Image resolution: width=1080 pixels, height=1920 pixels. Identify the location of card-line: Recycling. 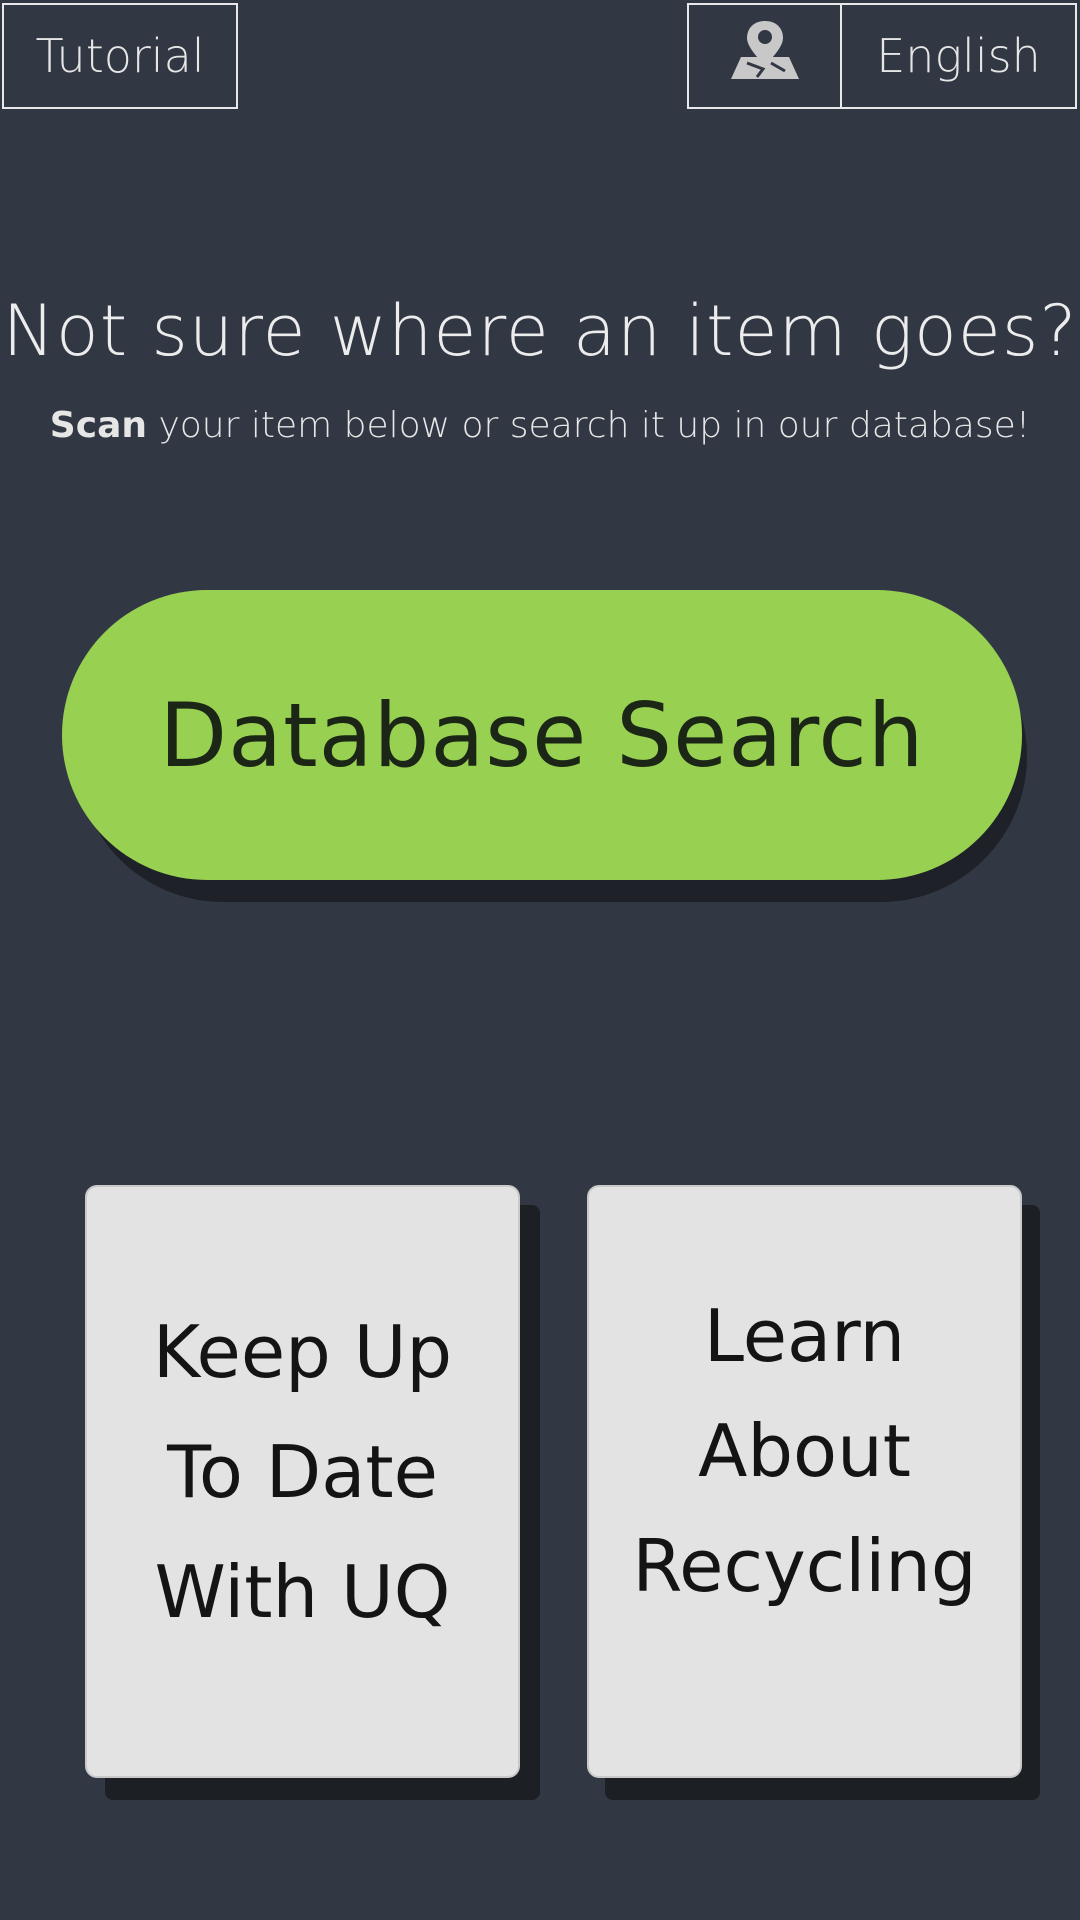
(804, 1566).